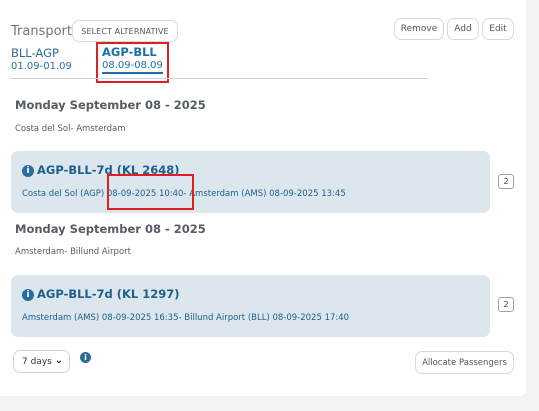 The image size is (539, 411). Describe the element at coordinates (419, 29) in the screenshot. I see `remove-button: Remove` at that location.